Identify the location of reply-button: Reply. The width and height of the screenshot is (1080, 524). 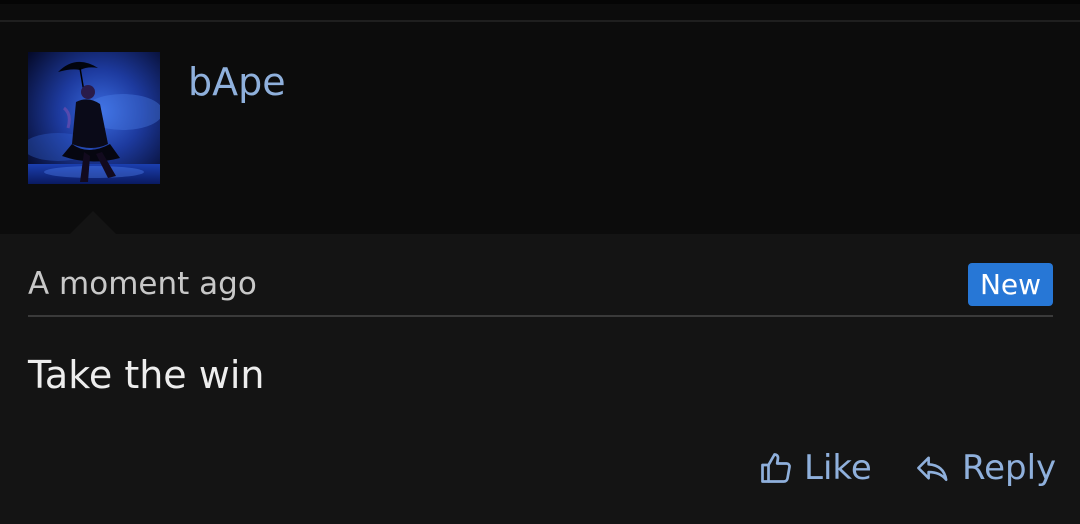
(985, 468).